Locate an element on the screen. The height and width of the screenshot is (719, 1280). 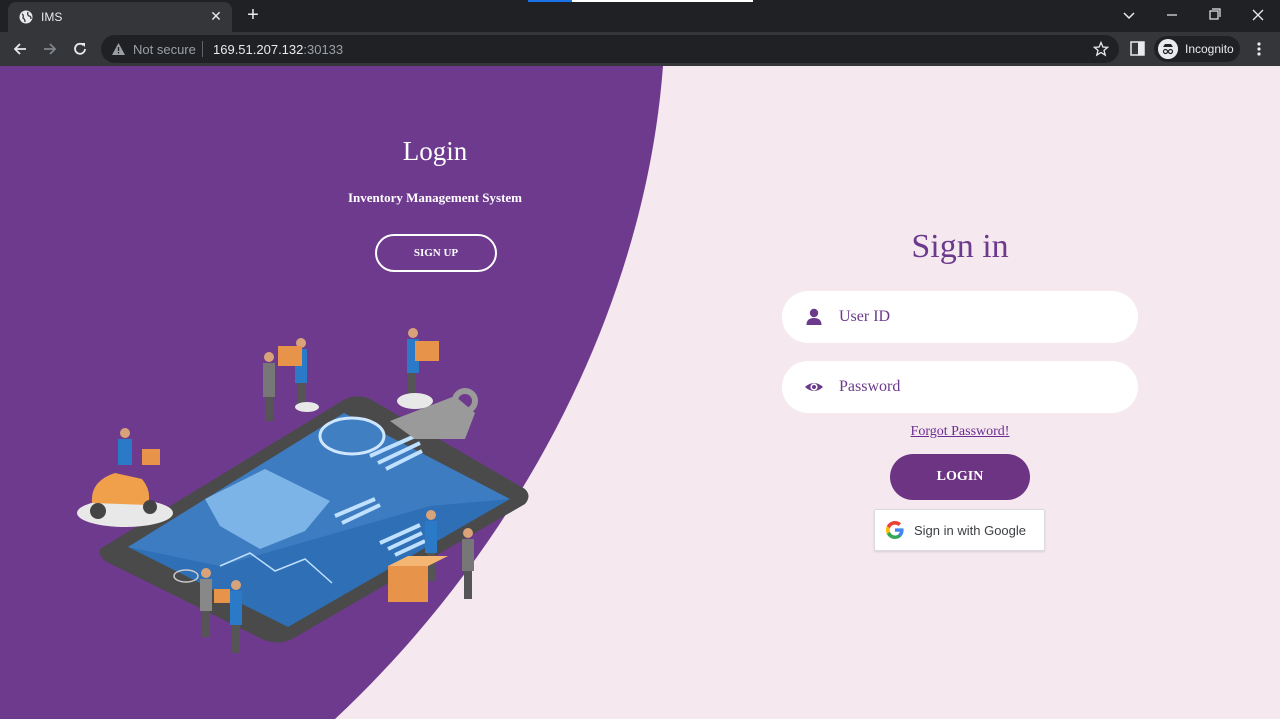
incognito-badge: Incognito is located at coordinates (1197, 49).